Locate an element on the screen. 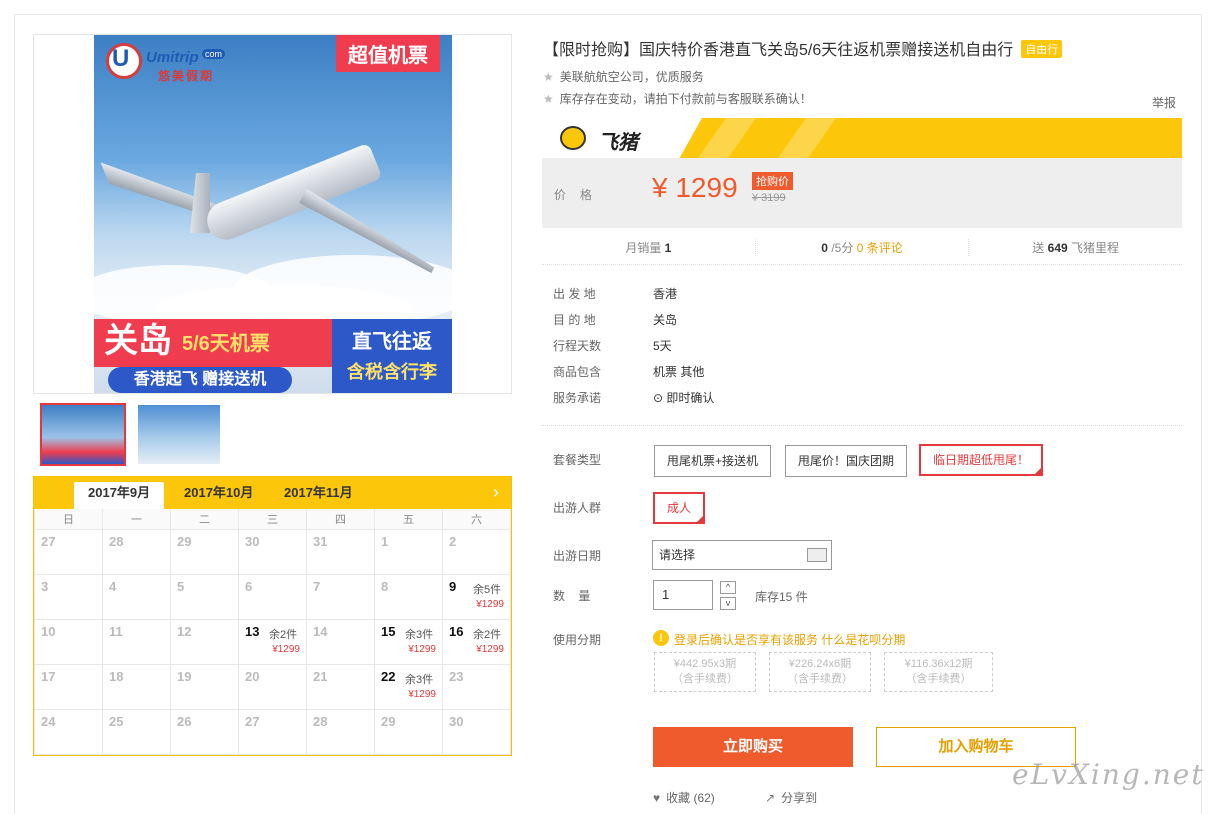  calendar-day: 24 is located at coordinates (68, 731).